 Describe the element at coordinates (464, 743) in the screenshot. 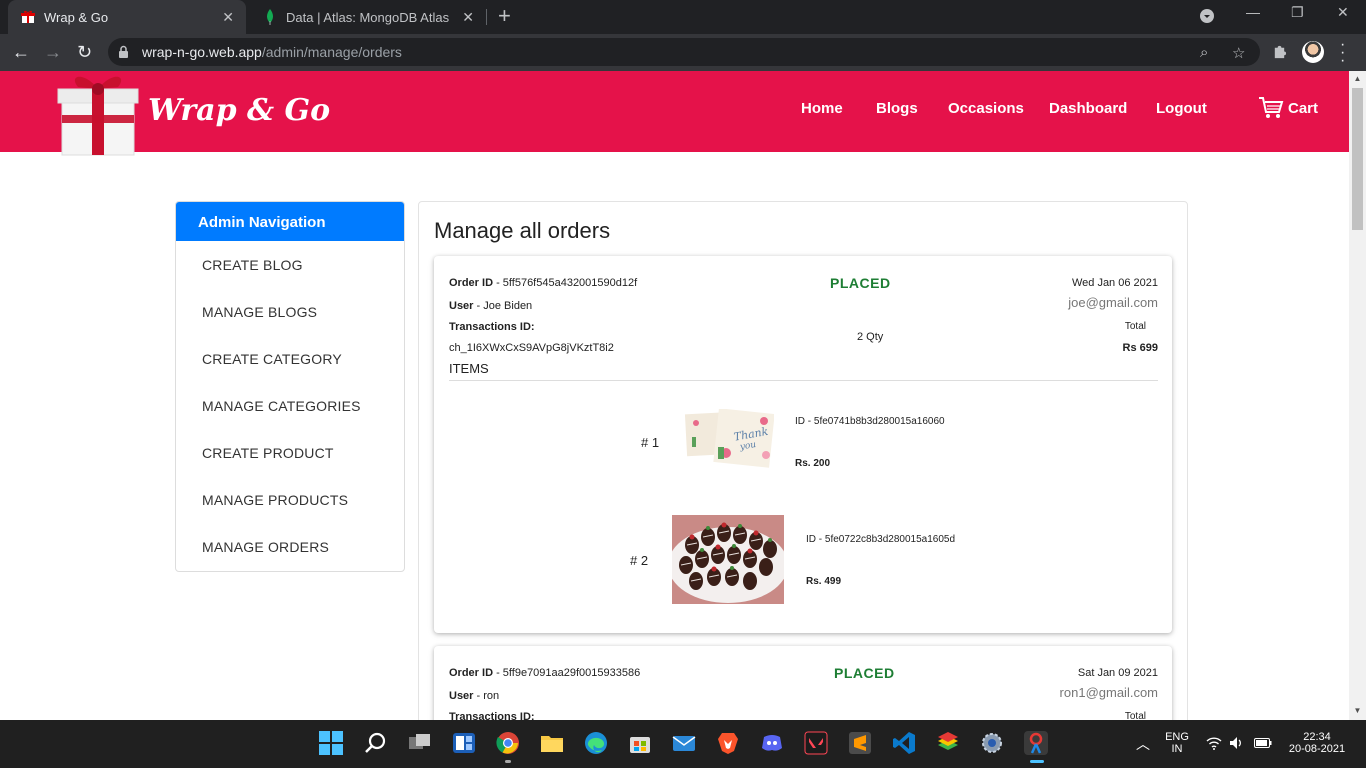

I see `widgets-icon` at that location.